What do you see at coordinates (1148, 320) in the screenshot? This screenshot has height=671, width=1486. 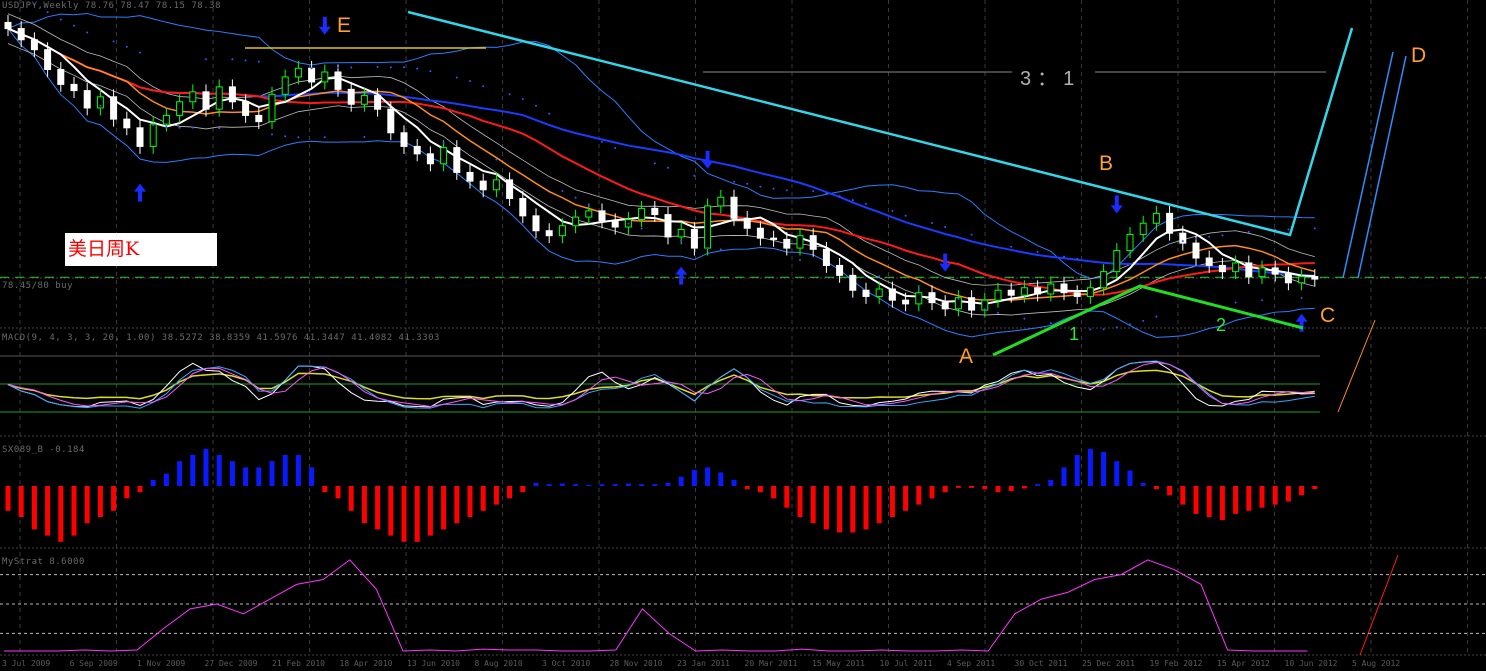 I see `pattern-line-green` at bounding box center [1148, 320].